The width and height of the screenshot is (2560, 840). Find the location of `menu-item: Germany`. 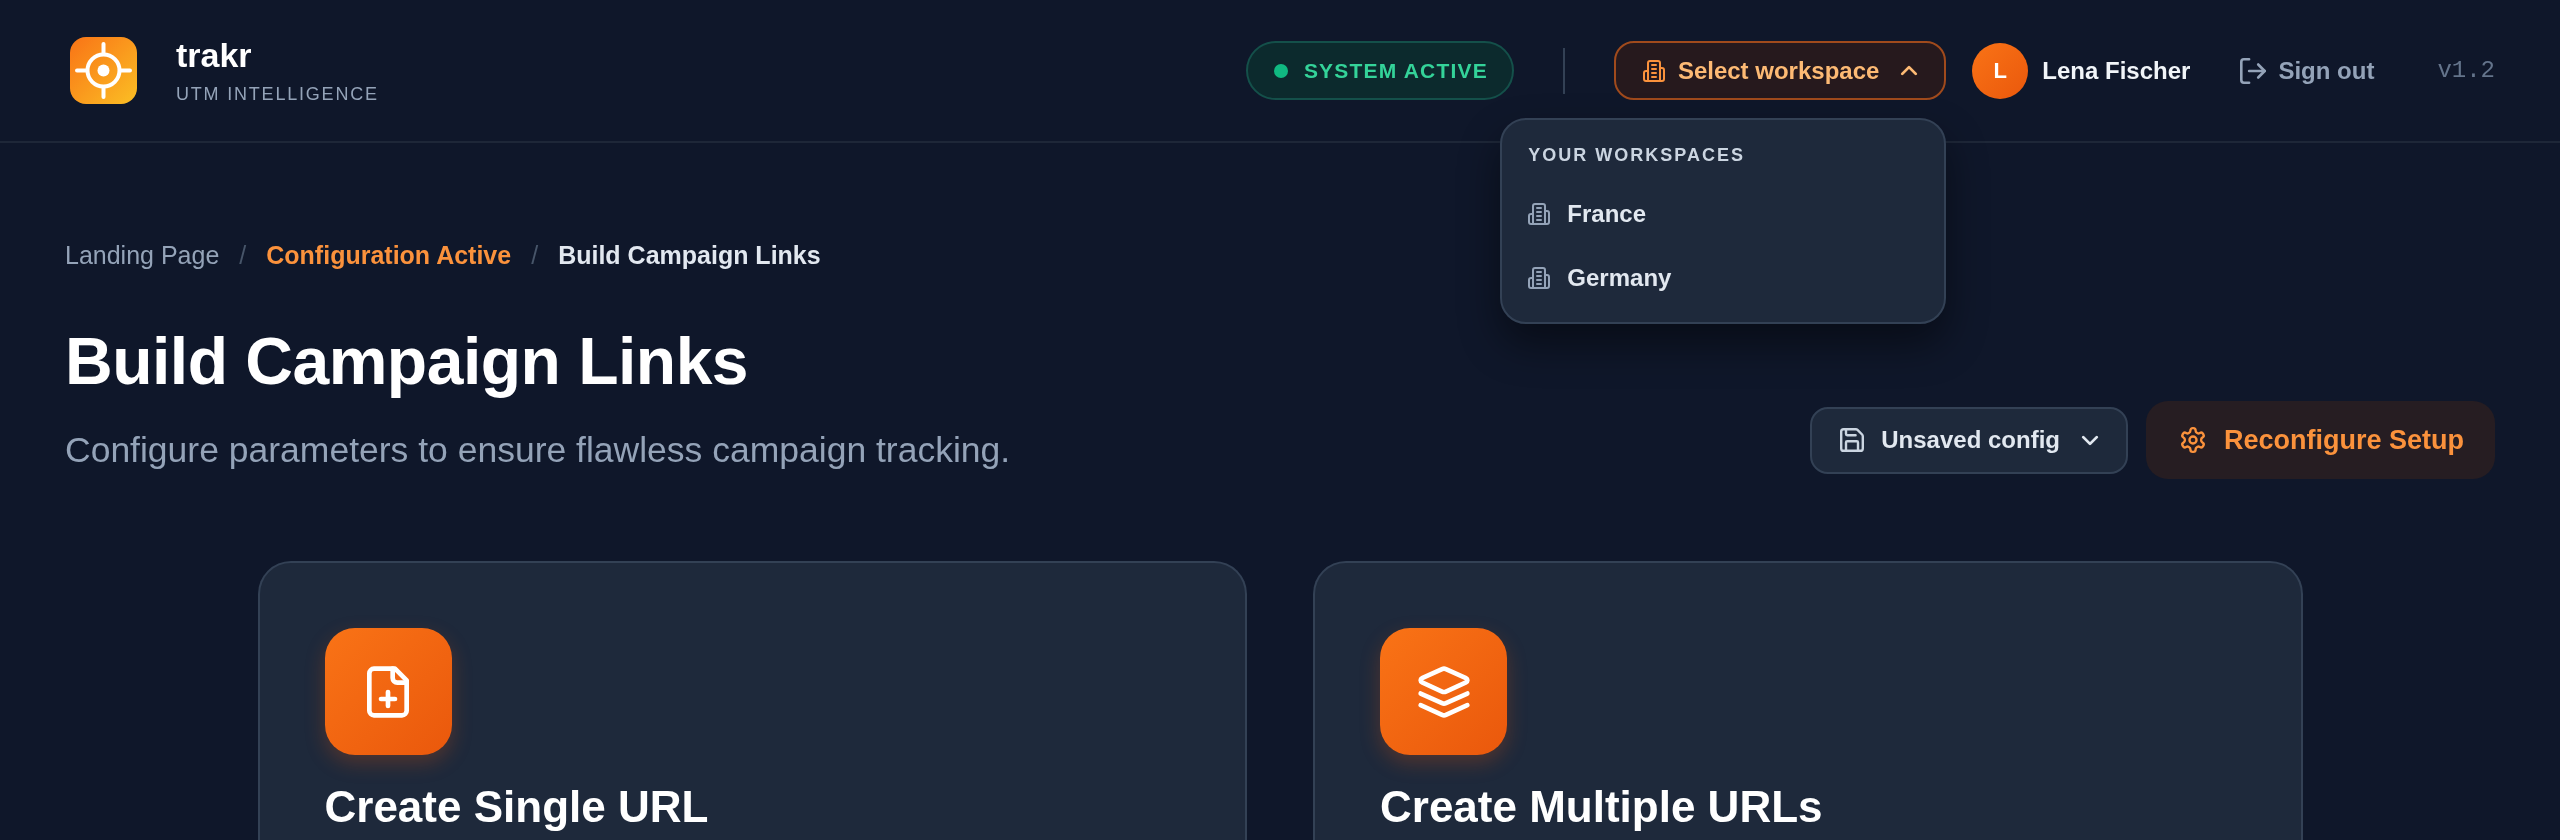

menu-item: Germany is located at coordinates (1723, 278).